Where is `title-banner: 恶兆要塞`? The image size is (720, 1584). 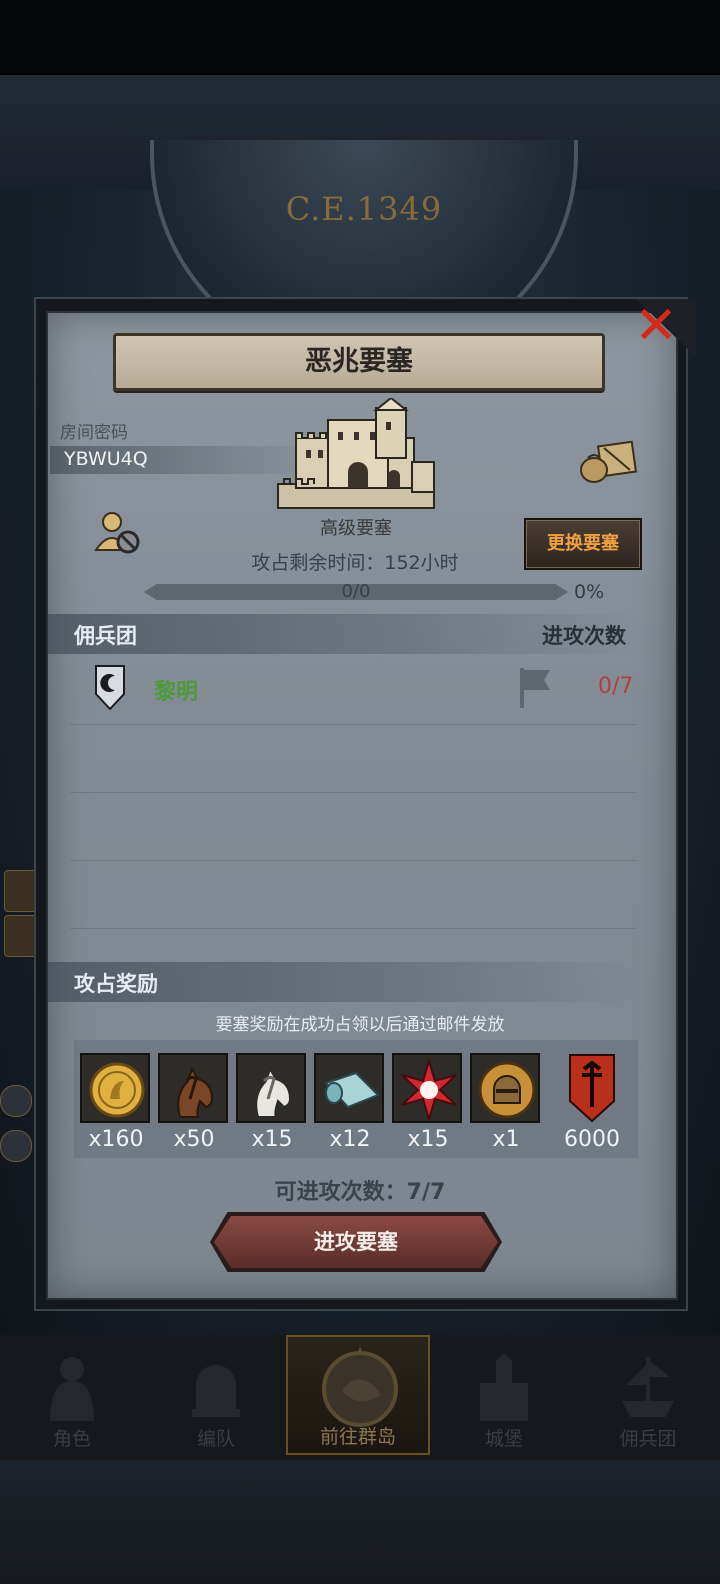
title-banner: 恶兆要塞 is located at coordinates (359, 362).